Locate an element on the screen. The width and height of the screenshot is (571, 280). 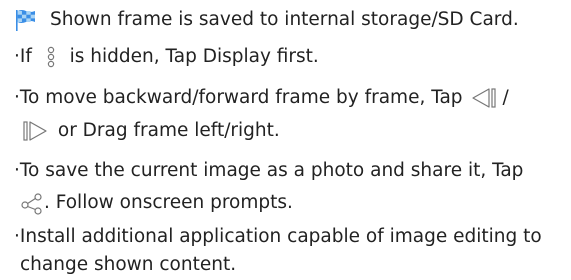
checkered-flag-icon is located at coordinates (25, 20).